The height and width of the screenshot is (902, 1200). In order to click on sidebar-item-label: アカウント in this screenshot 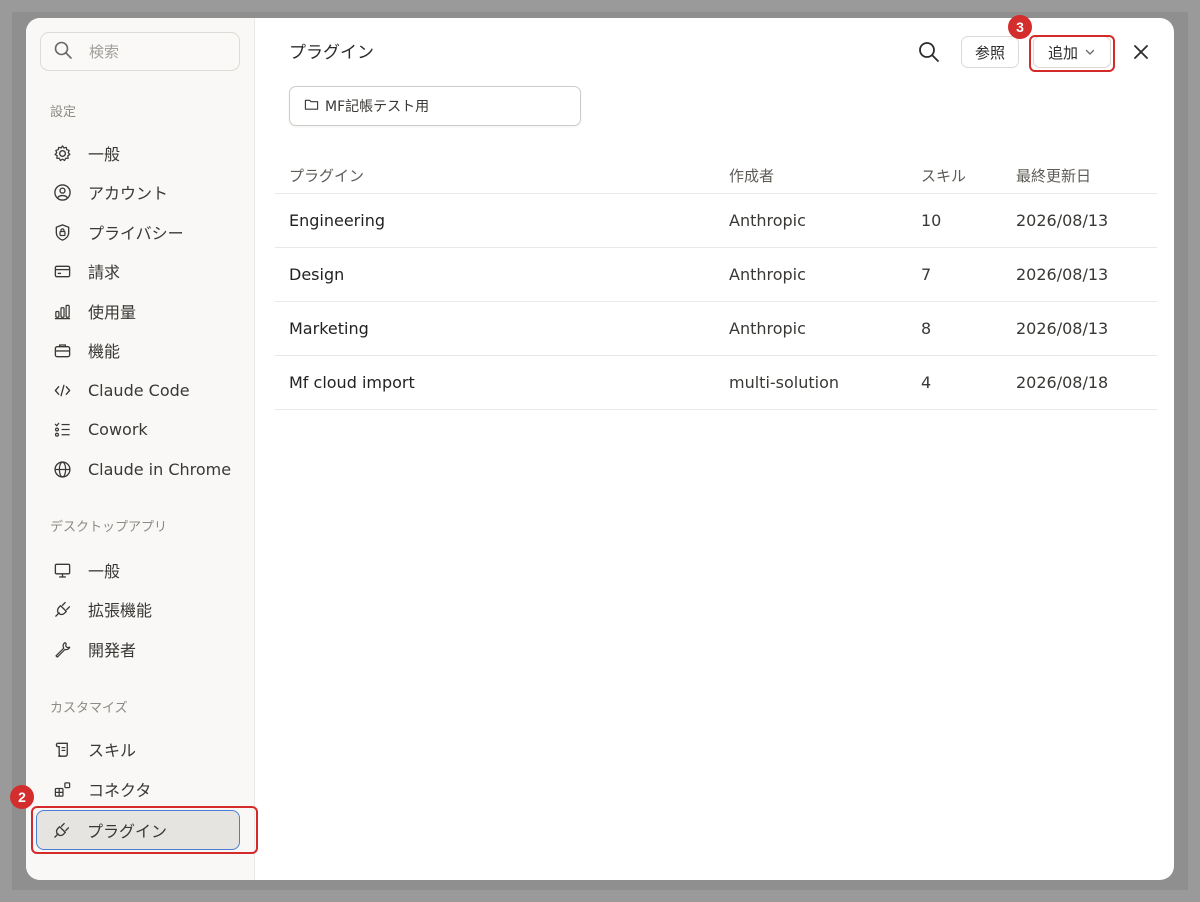, I will do `click(128, 193)`.